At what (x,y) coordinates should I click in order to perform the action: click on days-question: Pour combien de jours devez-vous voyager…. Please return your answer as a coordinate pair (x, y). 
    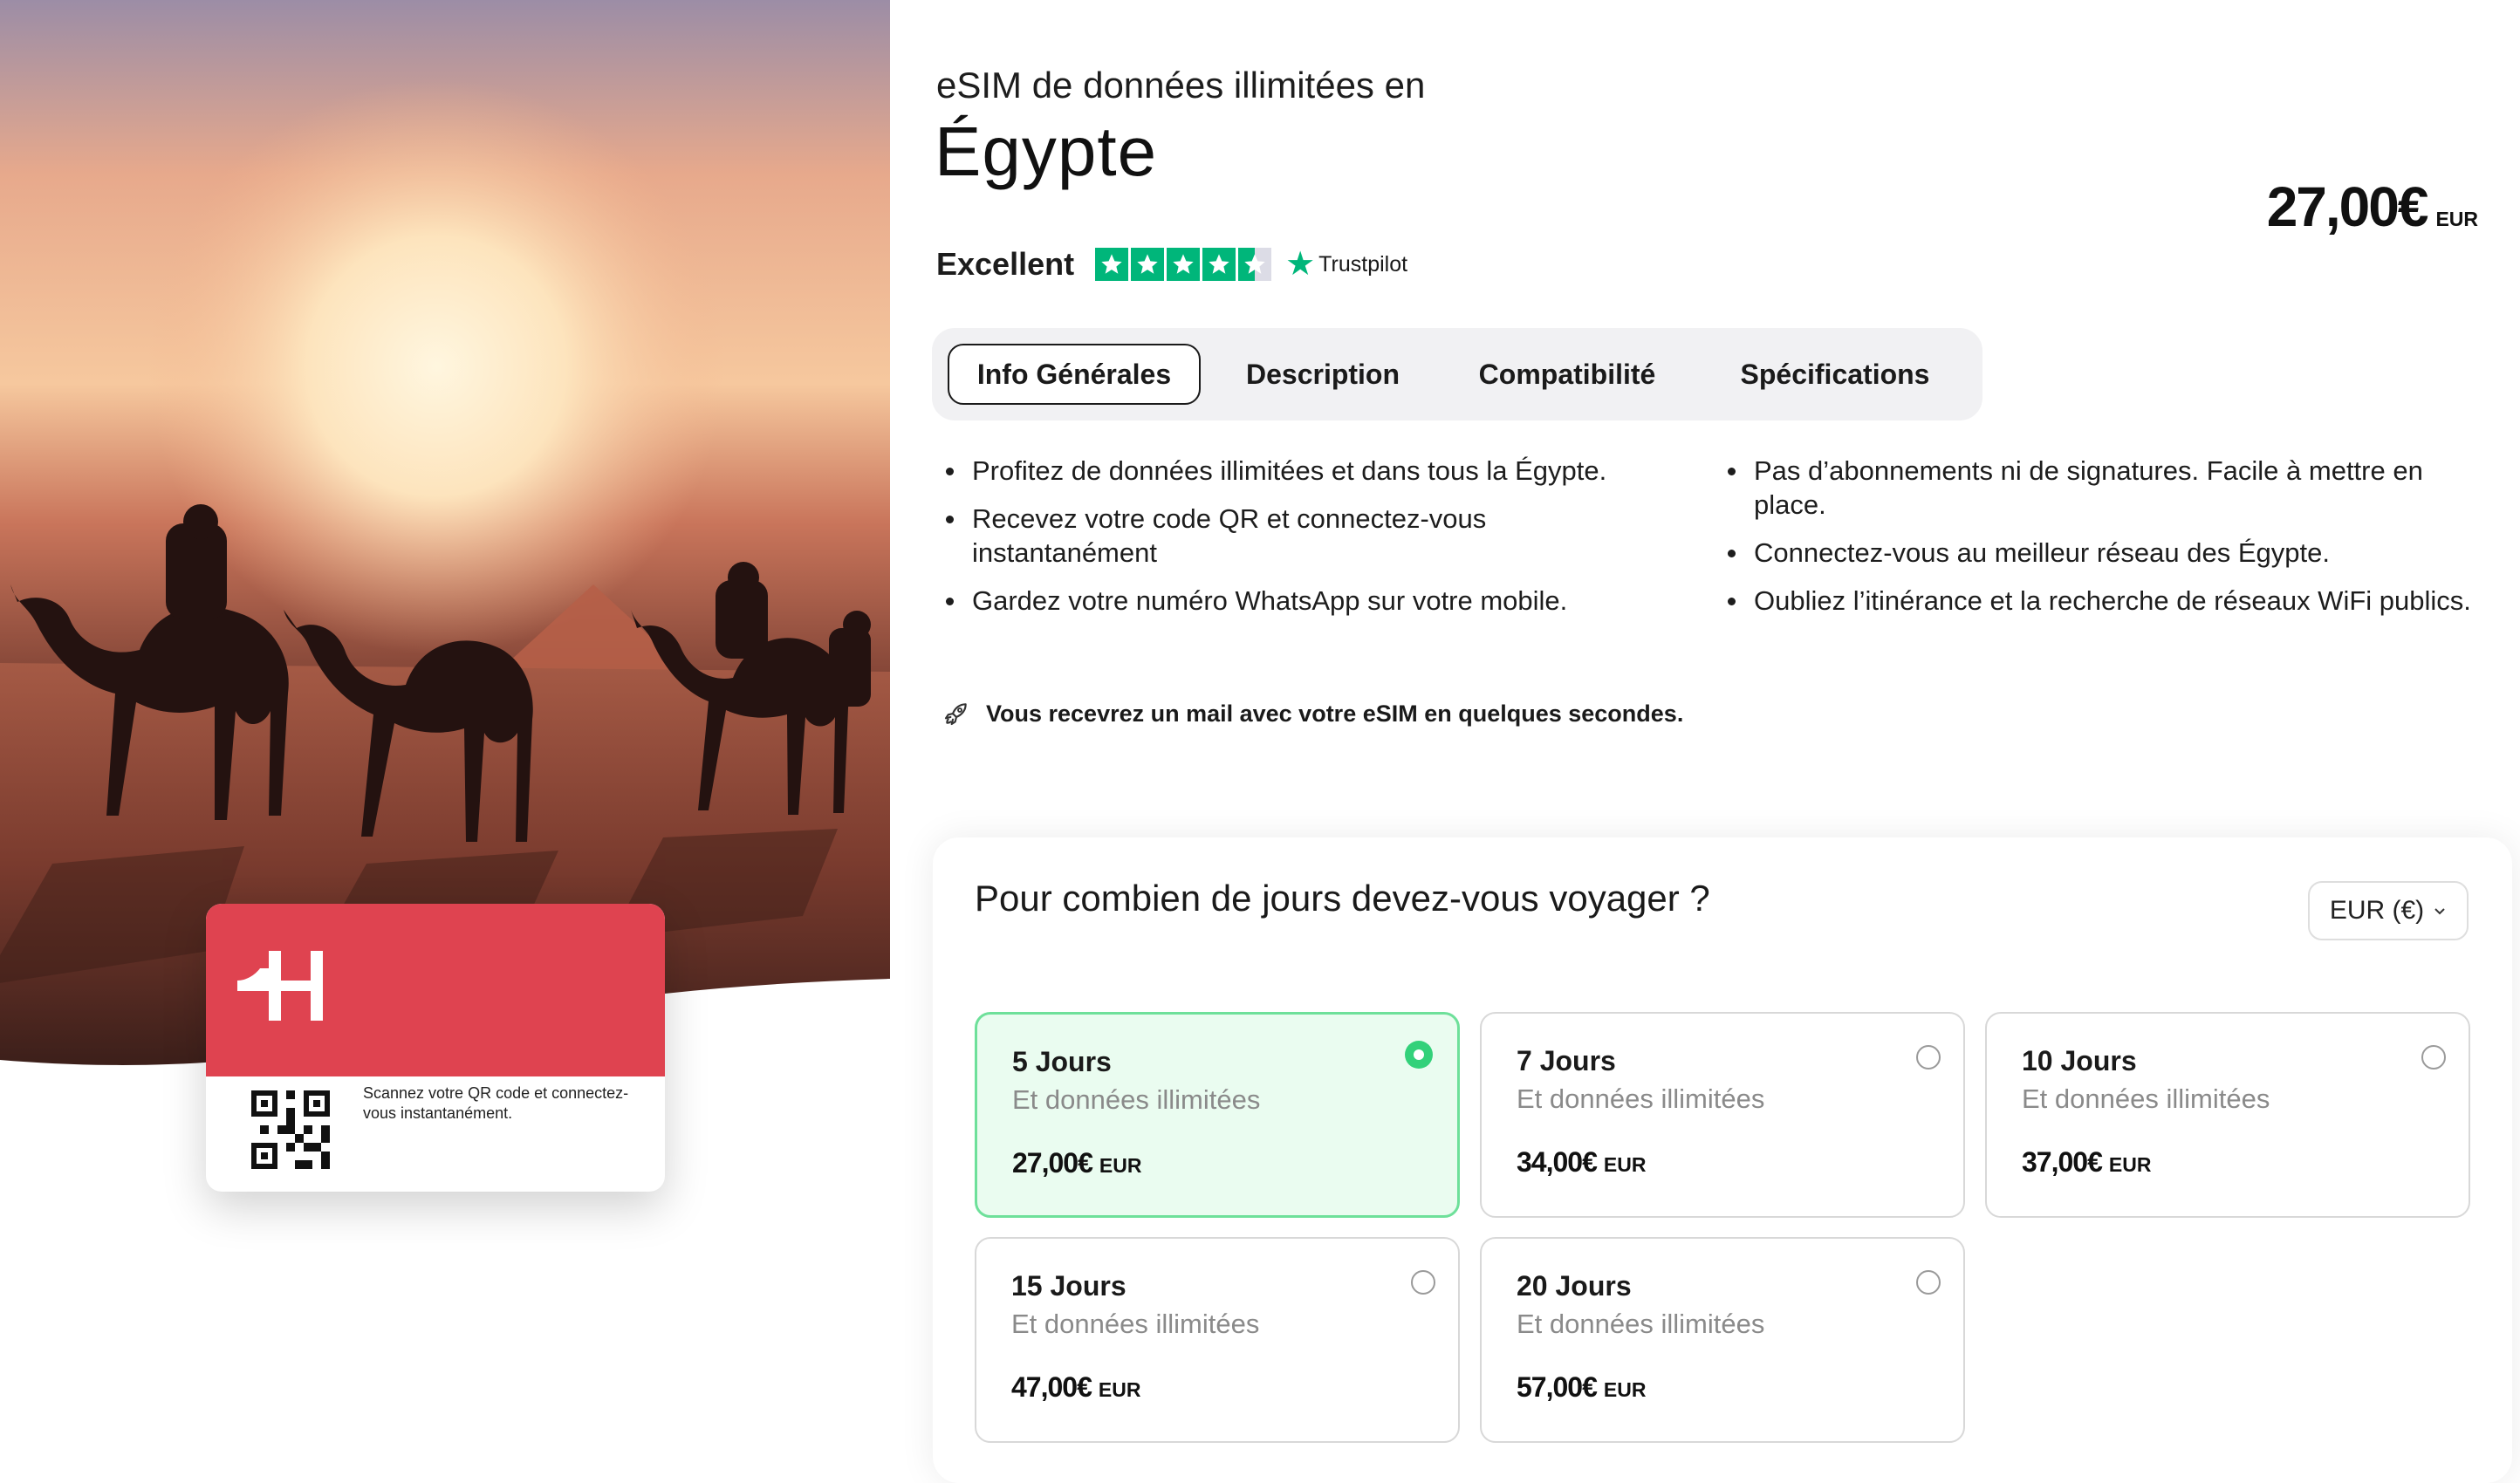
    Looking at the image, I should click on (1342, 898).